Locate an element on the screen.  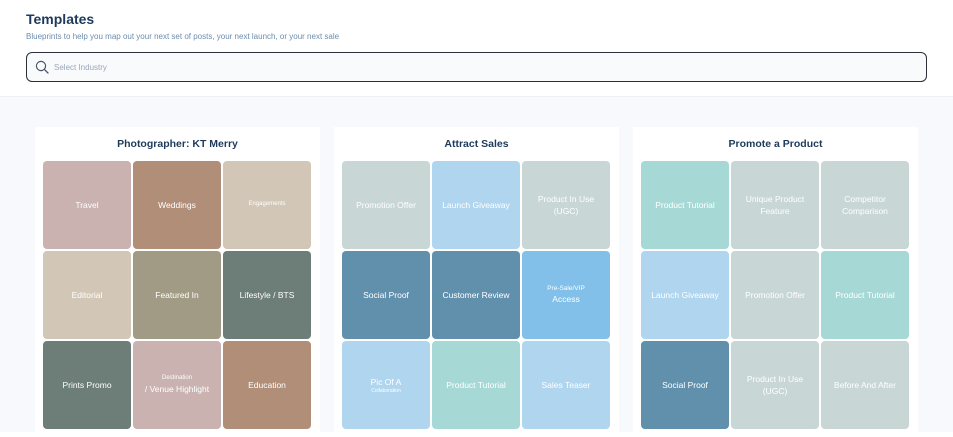
template-tile-weddings: Weddings is located at coordinates (177, 205).